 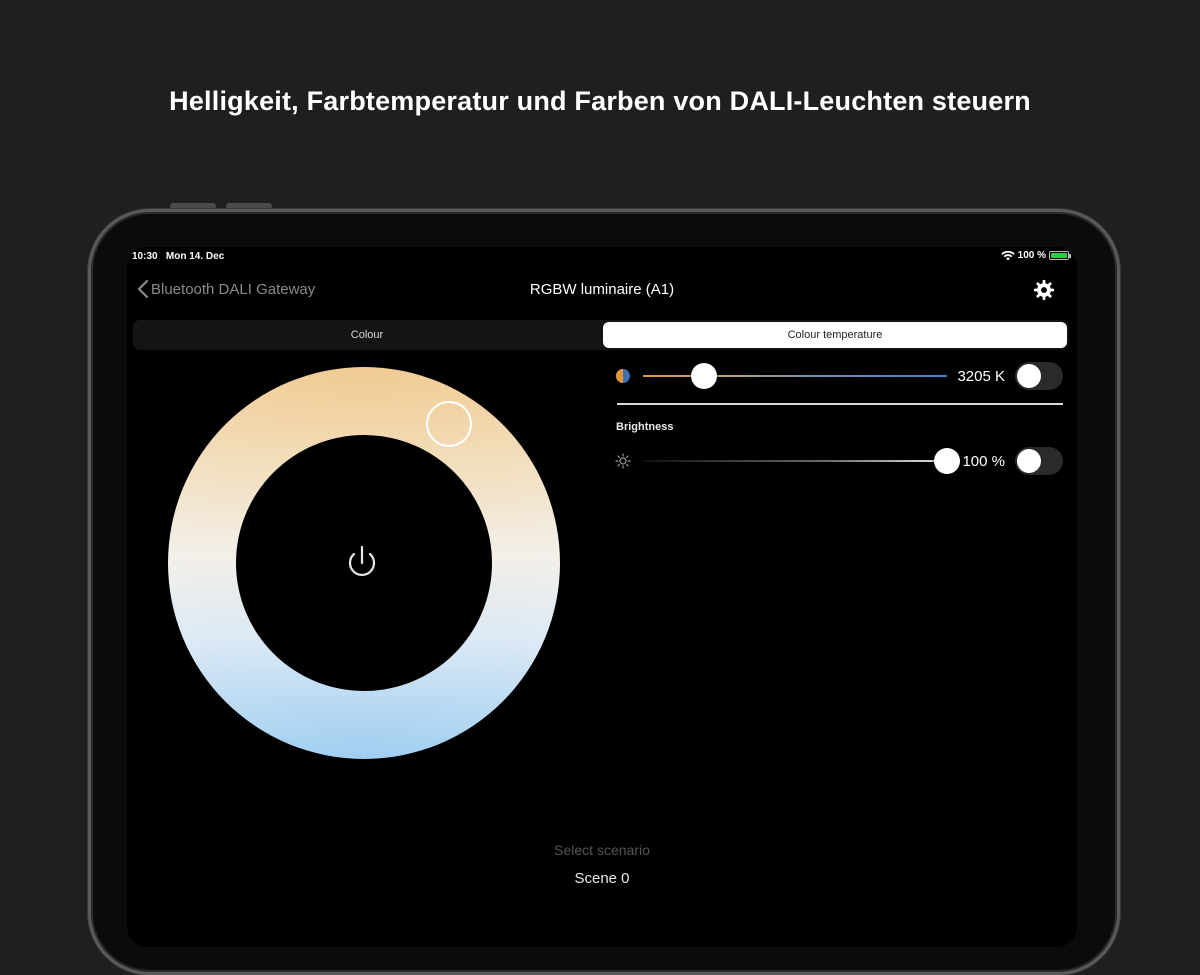 I want to click on sun-icon, so click(x=623, y=461).